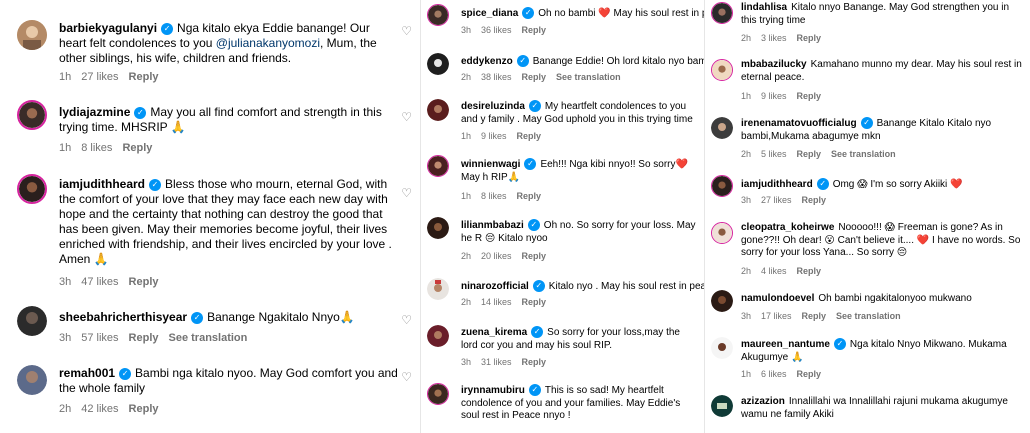 This screenshot has width=1030, height=433. What do you see at coordinates (489, 13) in the screenshot?
I see `username: spice_diana` at bounding box center [489, 13].